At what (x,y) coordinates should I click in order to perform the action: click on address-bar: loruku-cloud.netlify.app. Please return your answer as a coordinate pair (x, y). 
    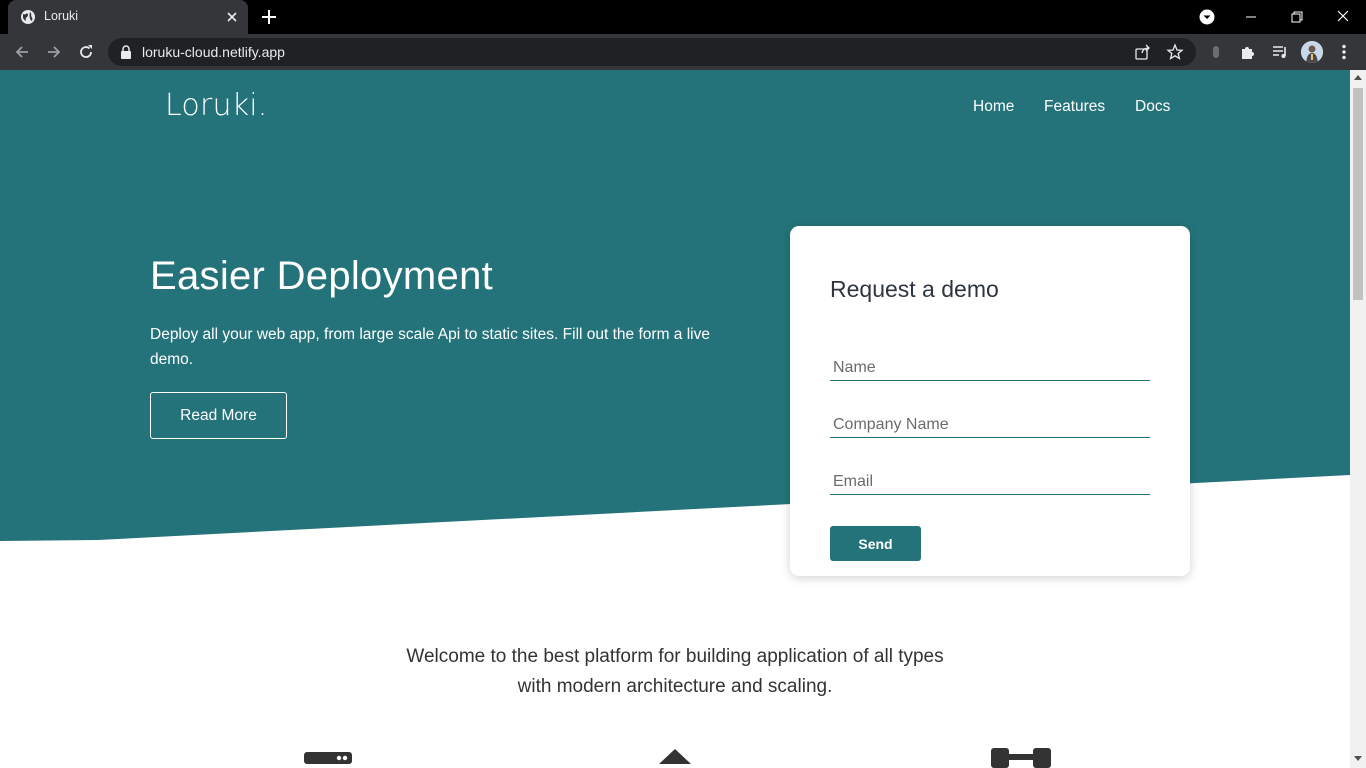
    Looking at the image, I should click on (652, 52).